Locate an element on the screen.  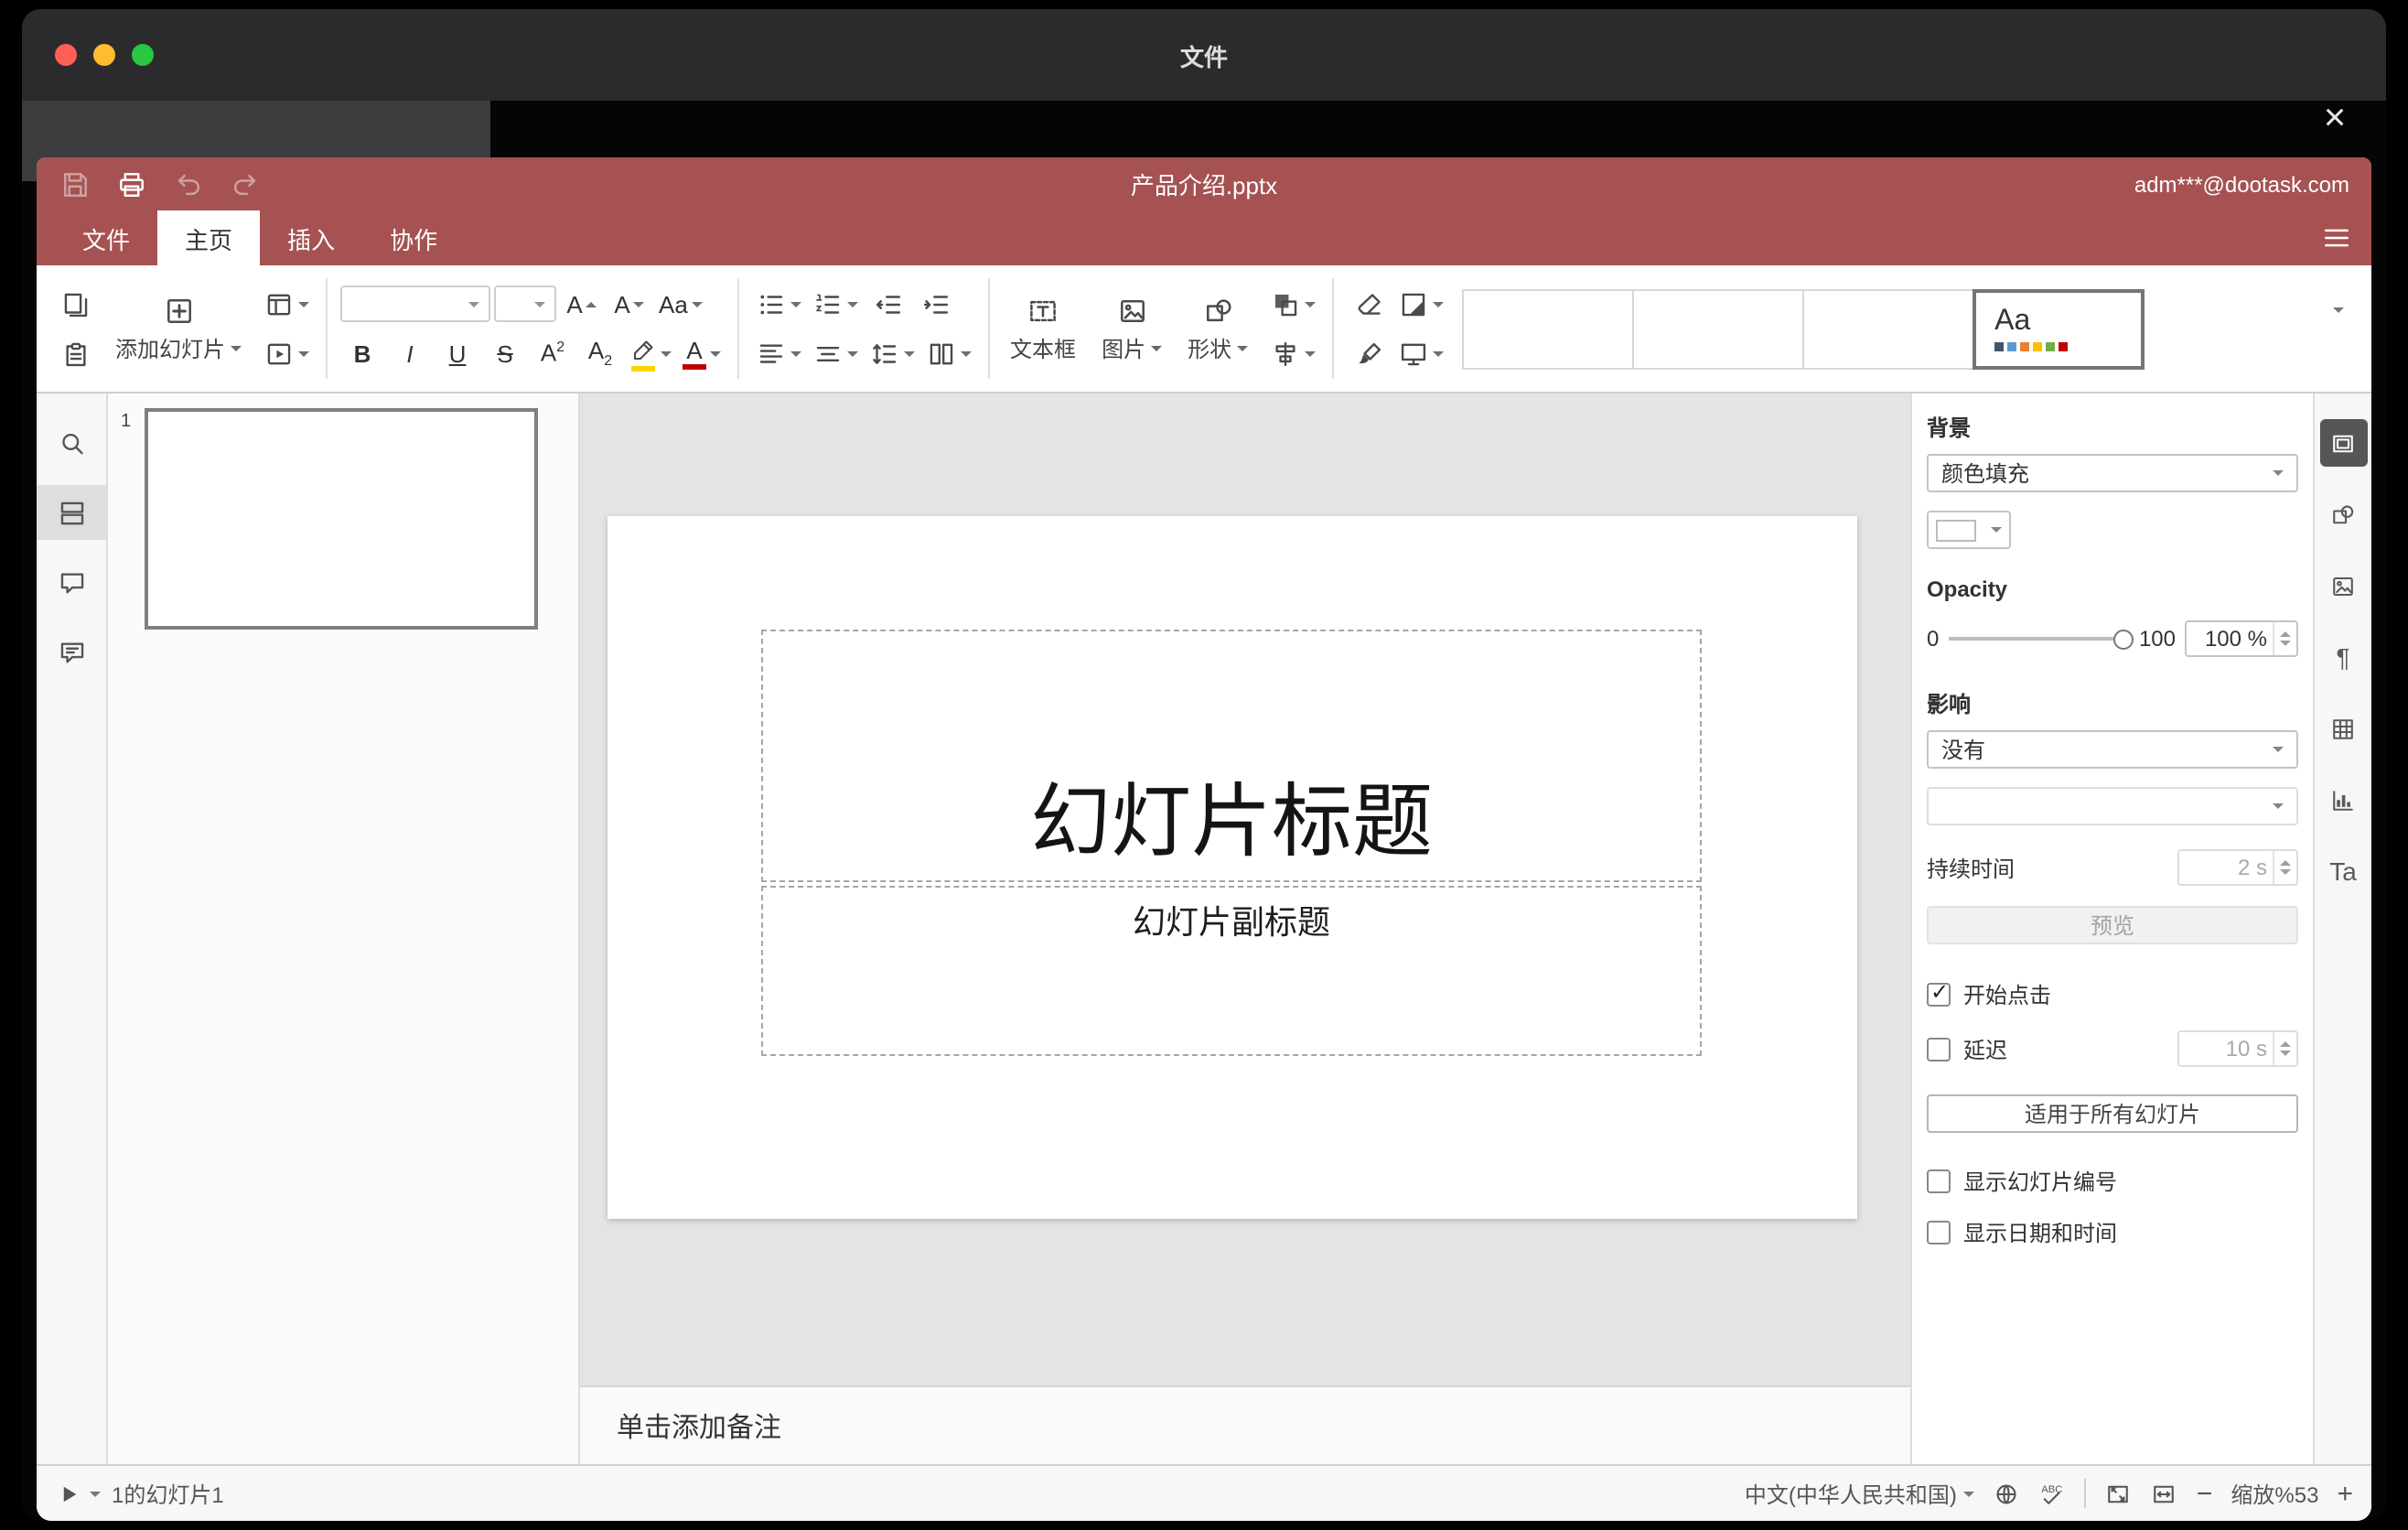
bold-button: B is located at coordinates (362, 353).